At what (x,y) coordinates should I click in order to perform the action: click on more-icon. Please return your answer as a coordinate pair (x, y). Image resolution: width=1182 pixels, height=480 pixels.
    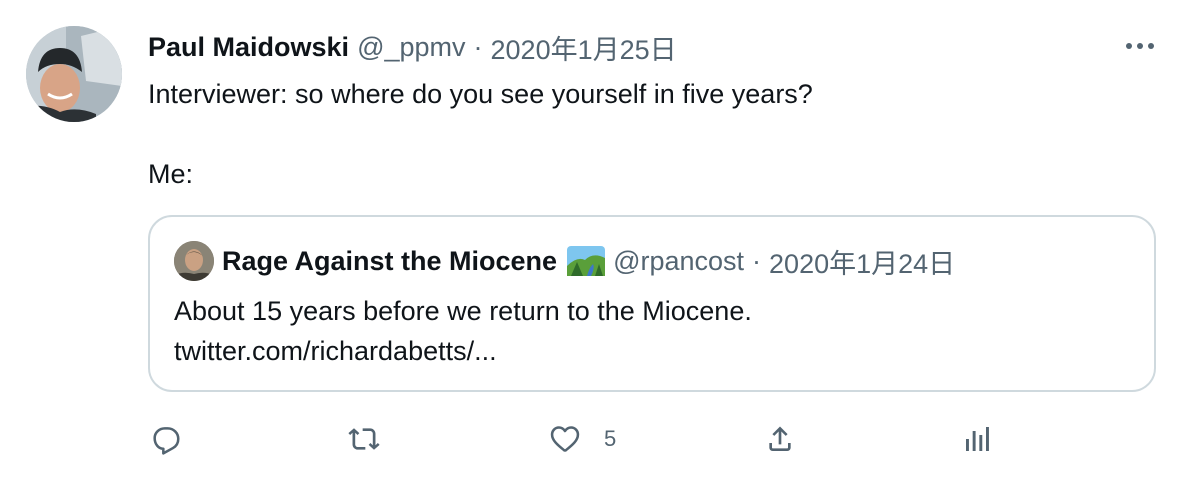
    Looking at the image, I should click on (1140, 46).